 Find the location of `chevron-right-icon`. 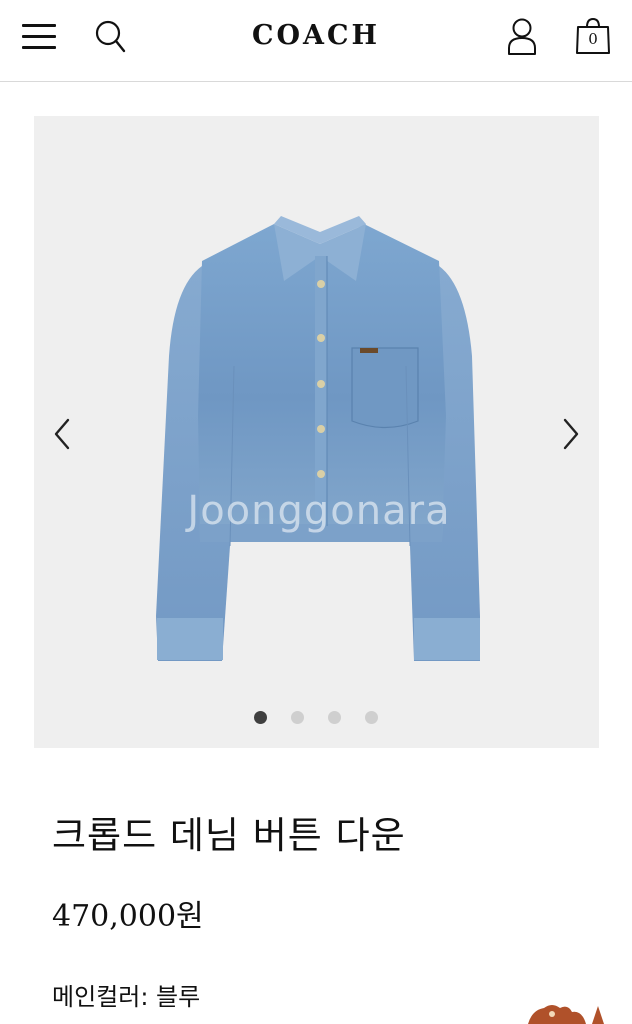

chevron-right-icon is located at coordinates (572, 434).